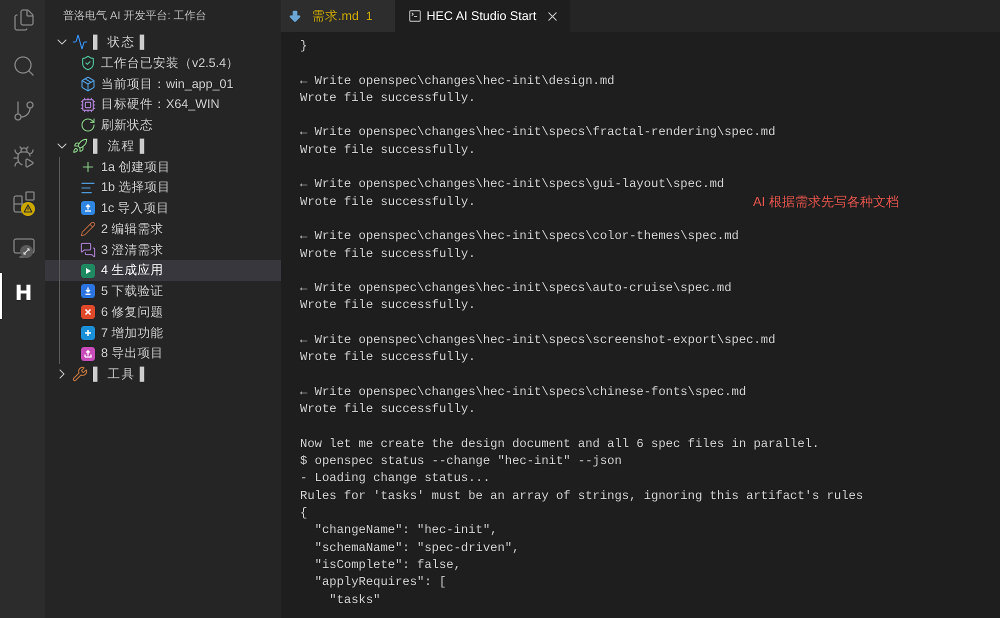  What do you see at coordinates (163, 125) in the screenshot?
I see `tree-item: 刷新状态` at bounding box center [163, 125].